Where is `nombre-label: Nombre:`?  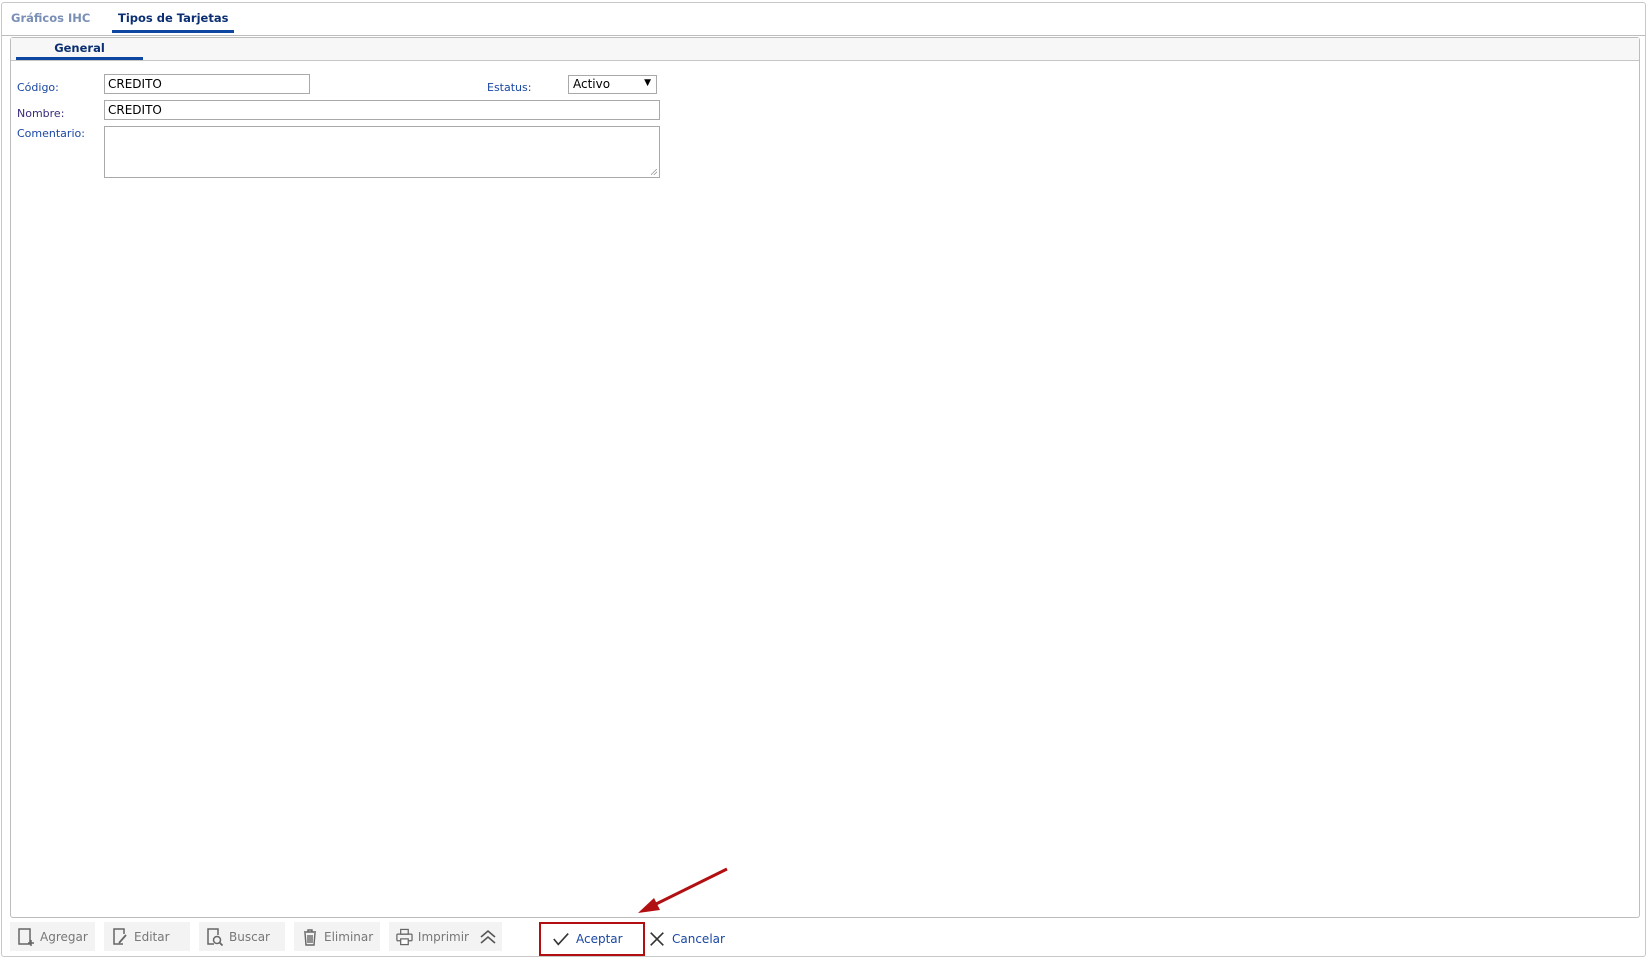
nombre-label: Nombre: is located at coordinates (41, 113).